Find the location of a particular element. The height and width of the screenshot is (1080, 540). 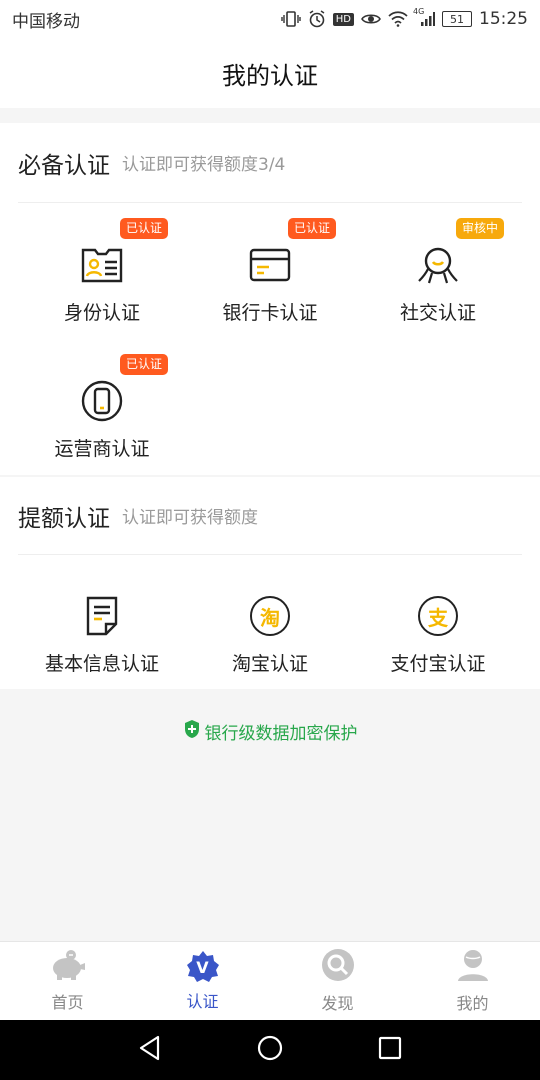

status-icons: HD 4G 51 15:25 is located at coordinates (404, 18).